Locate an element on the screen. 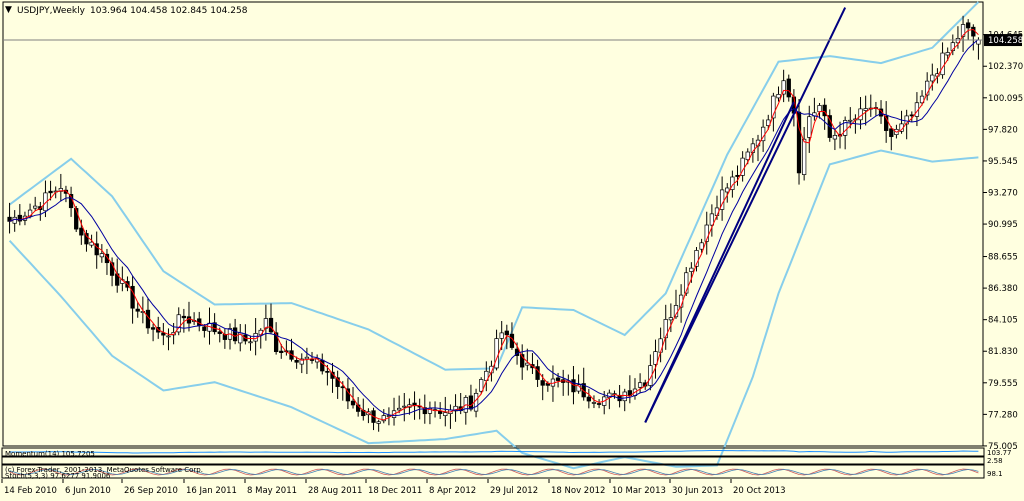 The width and height of the screenshot is (1024, 501). x-tick-label: 6 Jun 2010 is located at coordinates (88, 491).